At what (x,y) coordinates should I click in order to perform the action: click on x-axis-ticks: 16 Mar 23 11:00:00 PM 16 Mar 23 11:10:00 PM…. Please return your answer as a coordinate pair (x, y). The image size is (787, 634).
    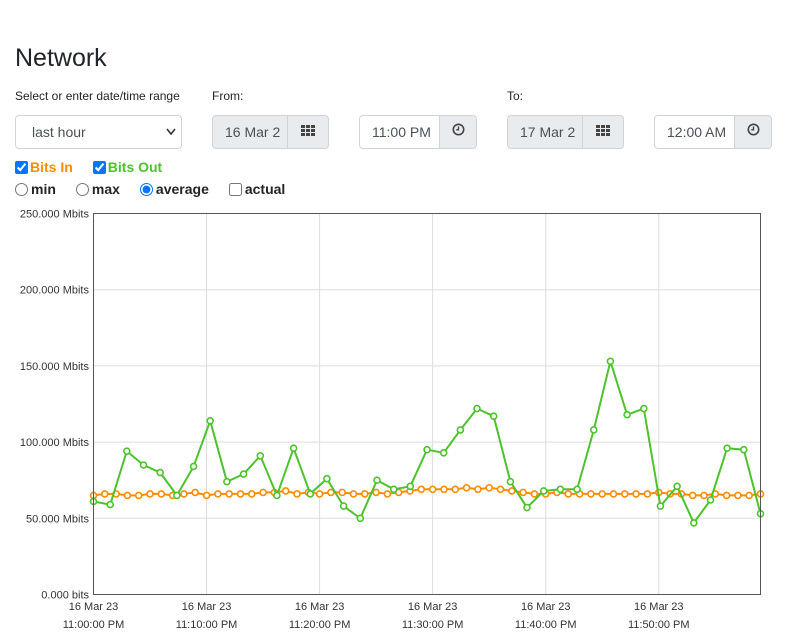
    Looking at the image, I should click on (376, 616).